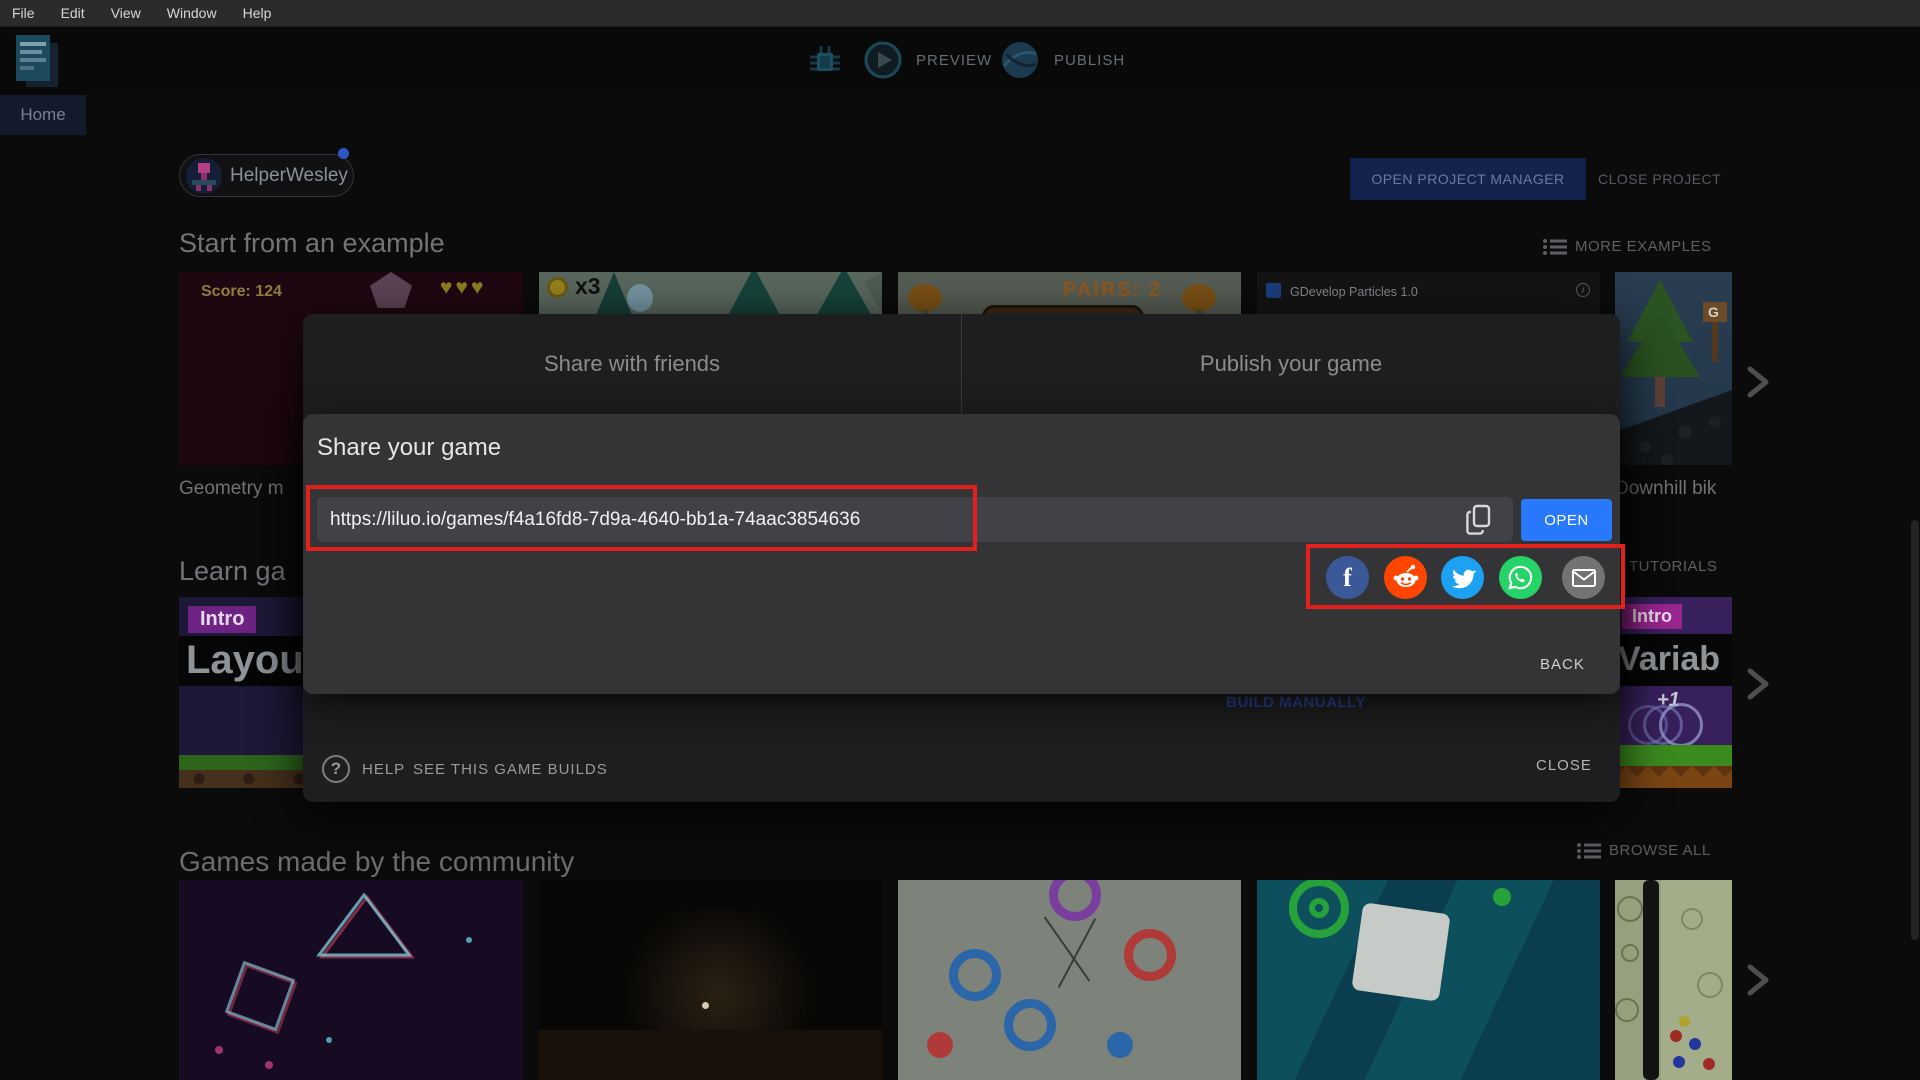 Image resolution: width=1920 pixels, height=1080 pixels. What do you see at coordinates (1562, 664) in the screenshot?
I see `back-button: BACK` at bounding box center [1562, 664].